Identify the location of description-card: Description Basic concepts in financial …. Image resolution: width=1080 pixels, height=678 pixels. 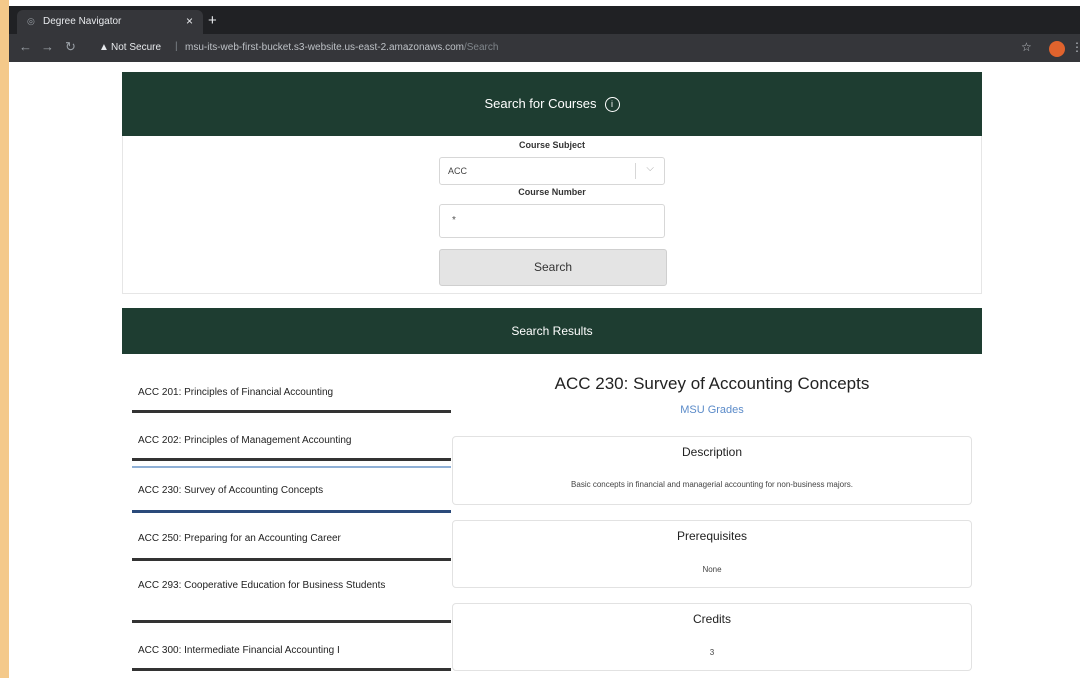
(712, 470).